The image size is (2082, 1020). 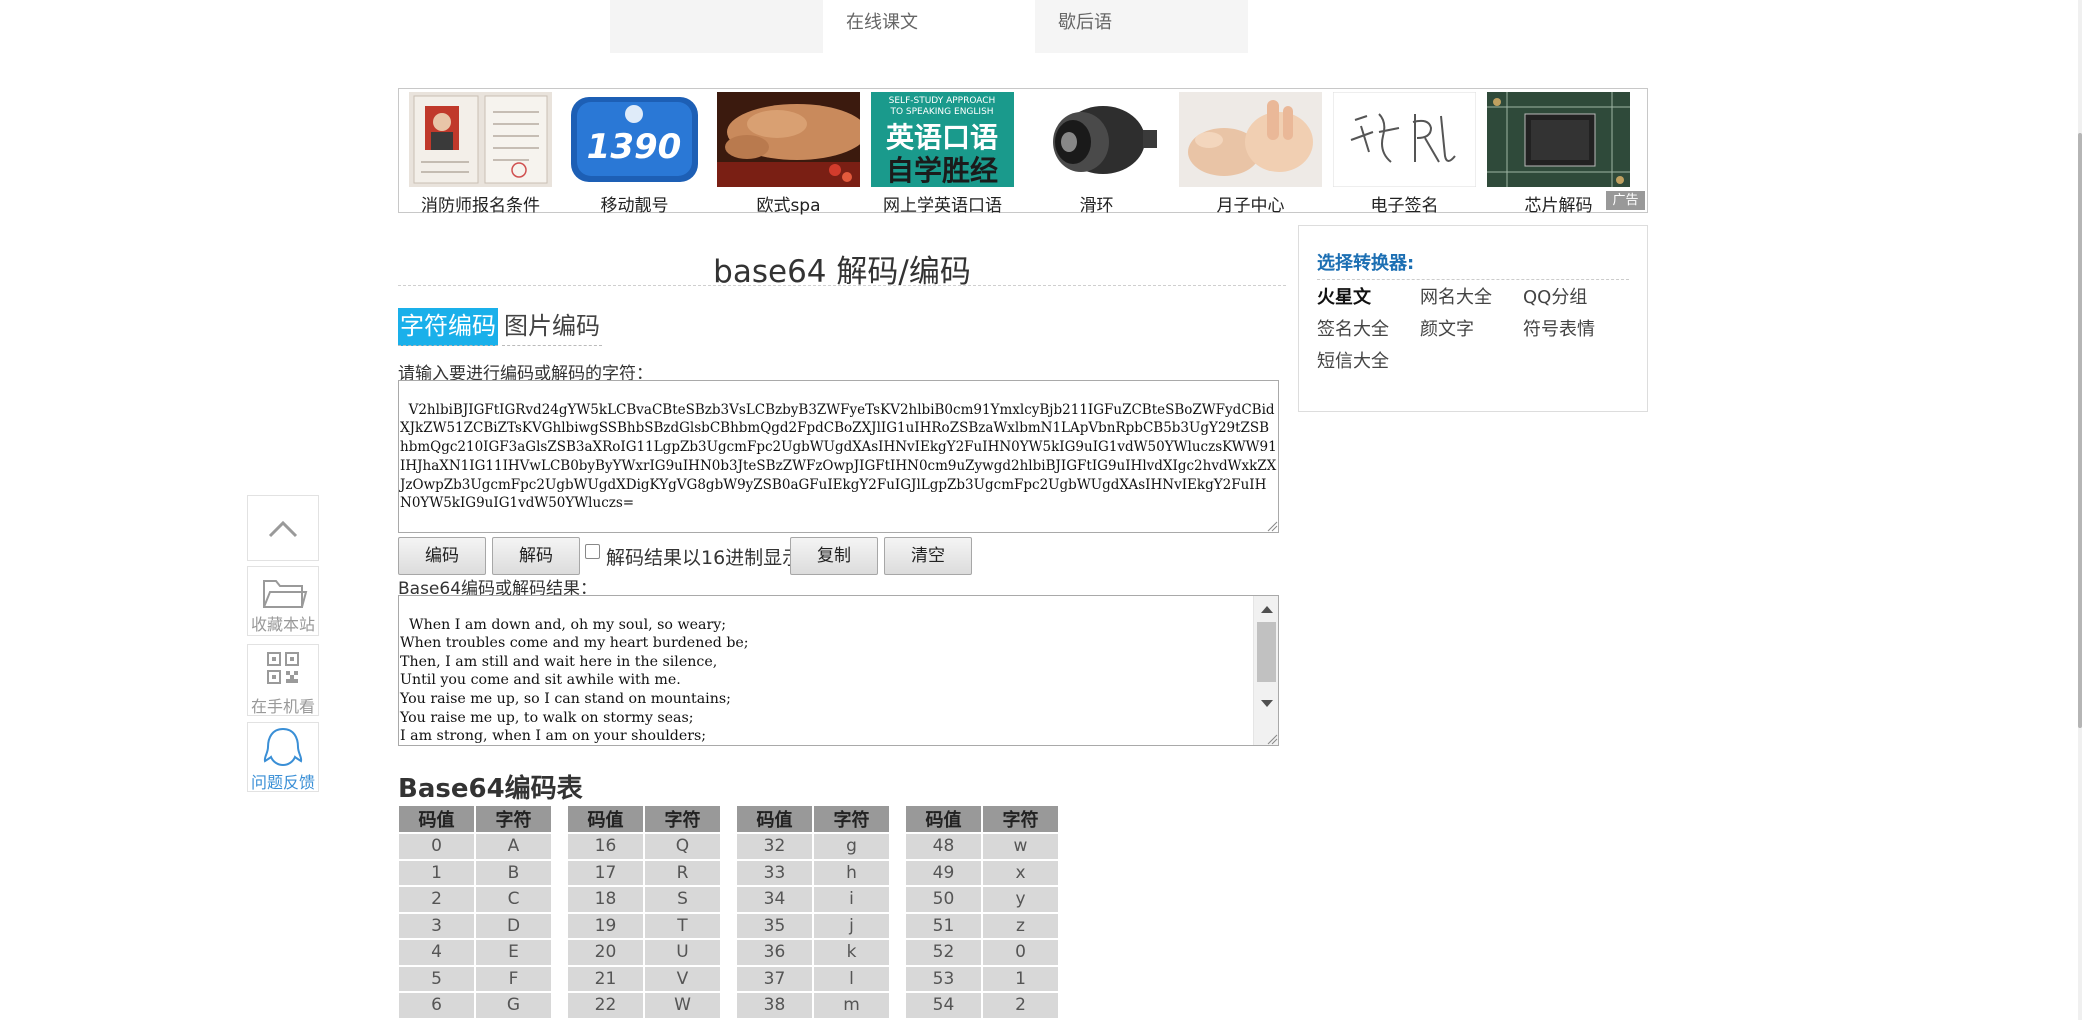 I want to click on feedback-label: 问题反馈, so click(x=282, y=782).